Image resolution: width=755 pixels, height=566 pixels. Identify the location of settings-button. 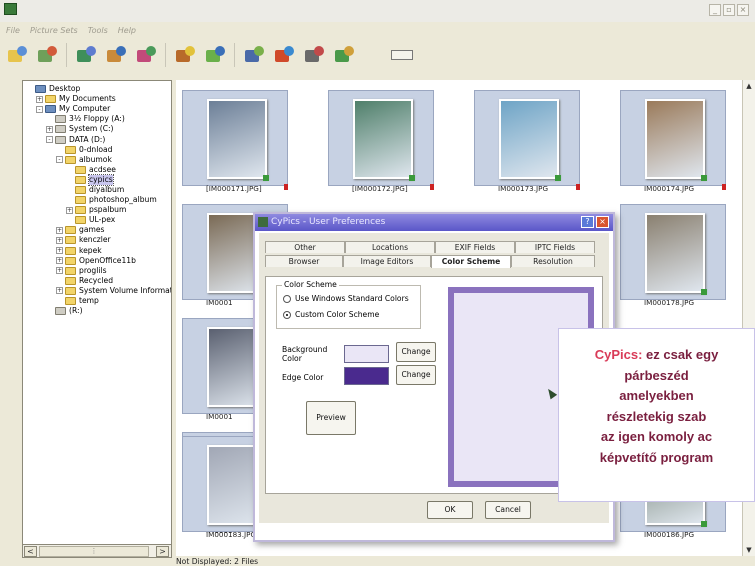
(344, 55).